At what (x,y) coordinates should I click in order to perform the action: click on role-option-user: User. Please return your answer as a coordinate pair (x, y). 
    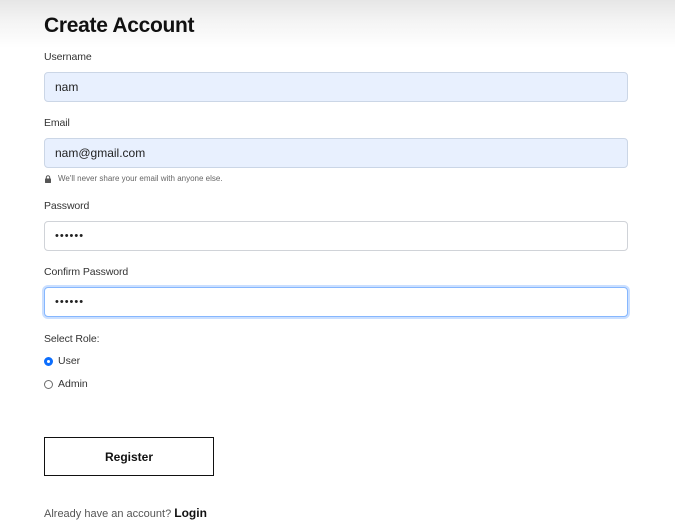
    Looking at the image, I should click on (62, 361).